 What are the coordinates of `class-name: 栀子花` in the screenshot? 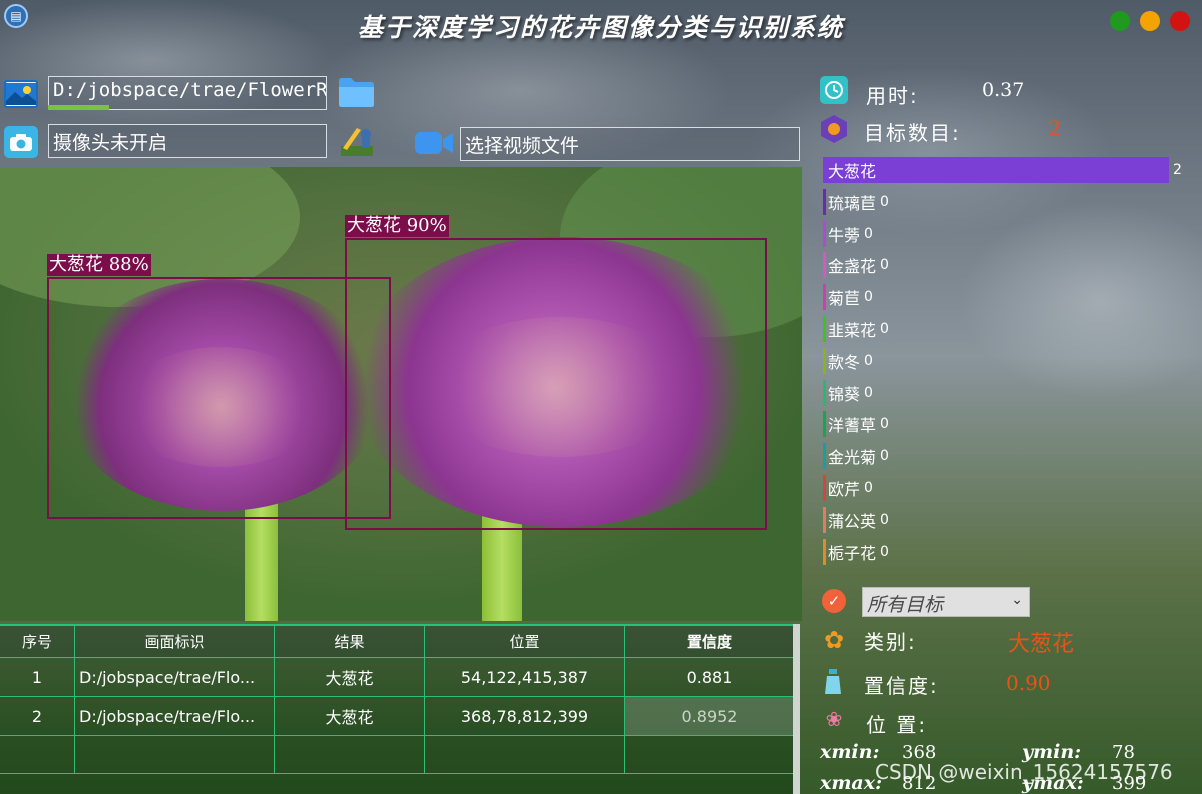 It's located at (852, 553).